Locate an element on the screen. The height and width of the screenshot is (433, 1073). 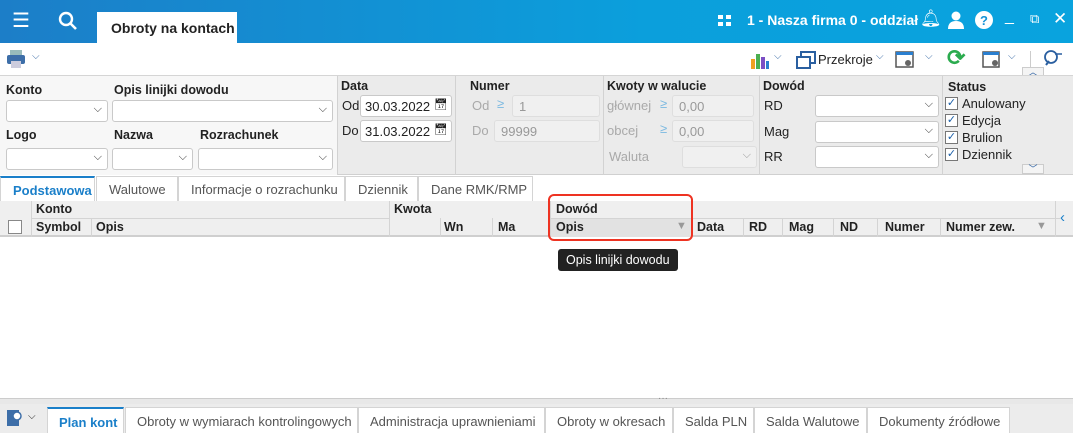
layout-settings-icon is located at coordinates (992, 60).